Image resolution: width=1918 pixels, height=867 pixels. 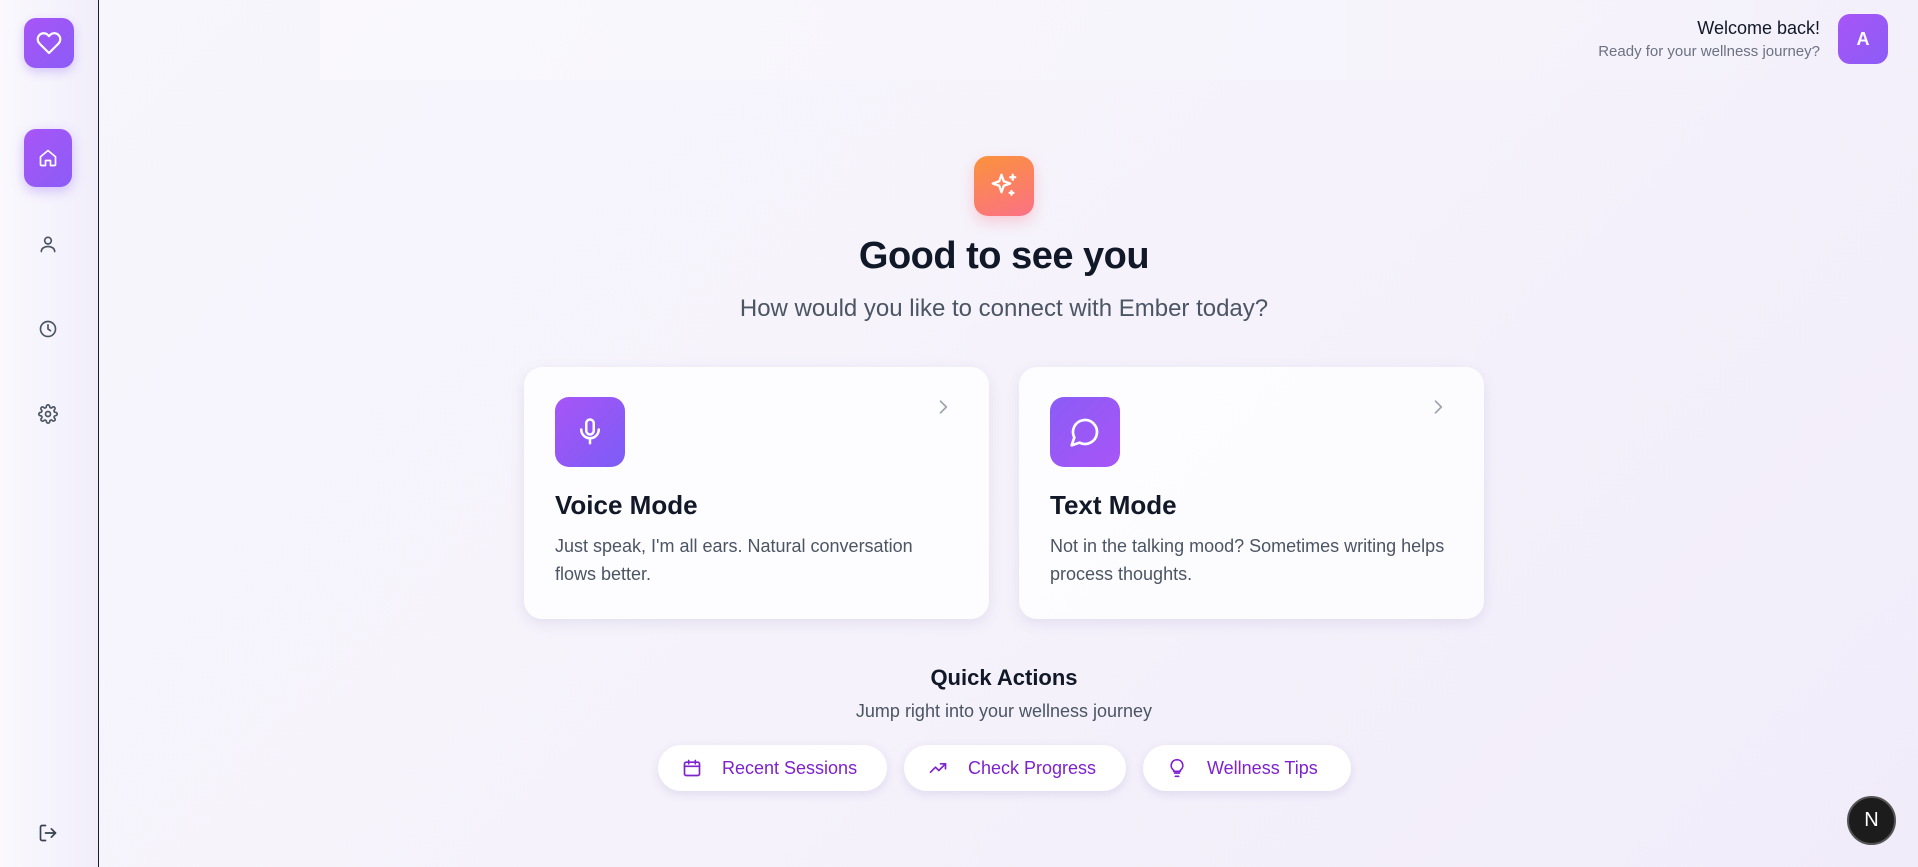 I want to click on page-title: Good to see you, so click(x=1004, y=256).